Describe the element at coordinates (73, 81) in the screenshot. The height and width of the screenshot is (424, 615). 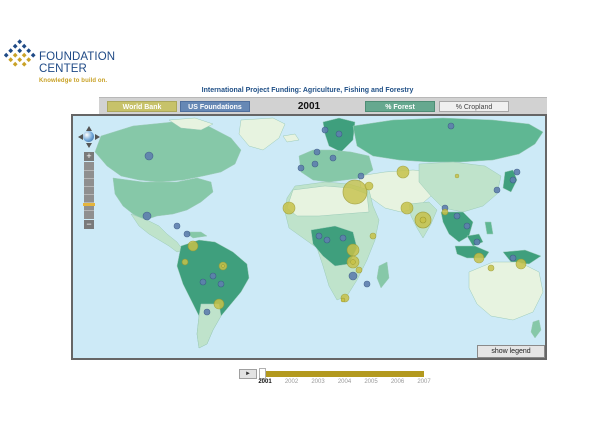
I see `logo-tagline: Knowledge to build on.` at that location.